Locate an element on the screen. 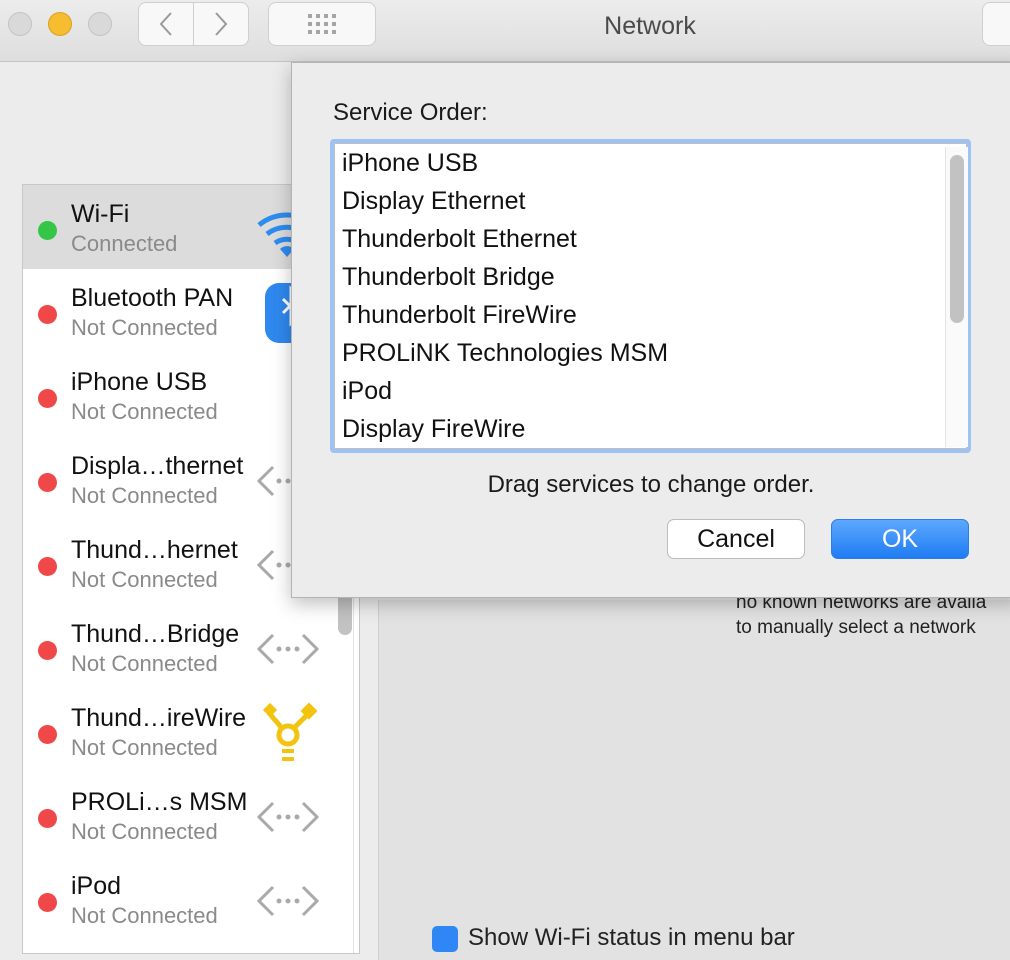  chevron-left-icon is located at coordinates (165, 24).